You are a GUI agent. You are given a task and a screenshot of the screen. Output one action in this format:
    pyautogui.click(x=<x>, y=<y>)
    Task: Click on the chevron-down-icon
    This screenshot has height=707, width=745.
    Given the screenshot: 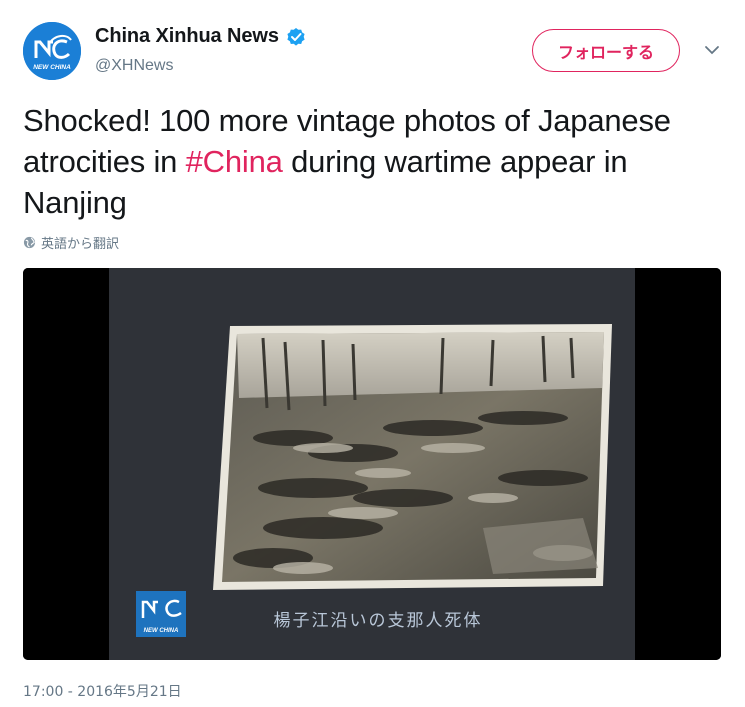 What is the action you would take?
    pyautogui.click(x=712, y=50)
    